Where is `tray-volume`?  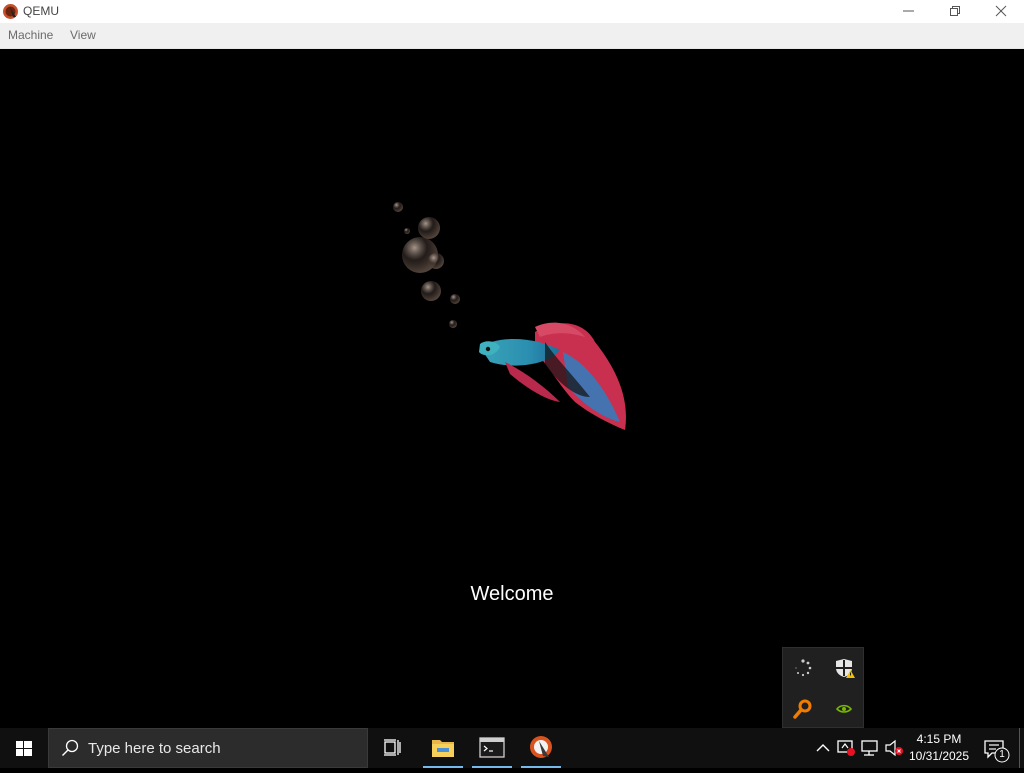 tray-volume is located at coordinates (894, 748).